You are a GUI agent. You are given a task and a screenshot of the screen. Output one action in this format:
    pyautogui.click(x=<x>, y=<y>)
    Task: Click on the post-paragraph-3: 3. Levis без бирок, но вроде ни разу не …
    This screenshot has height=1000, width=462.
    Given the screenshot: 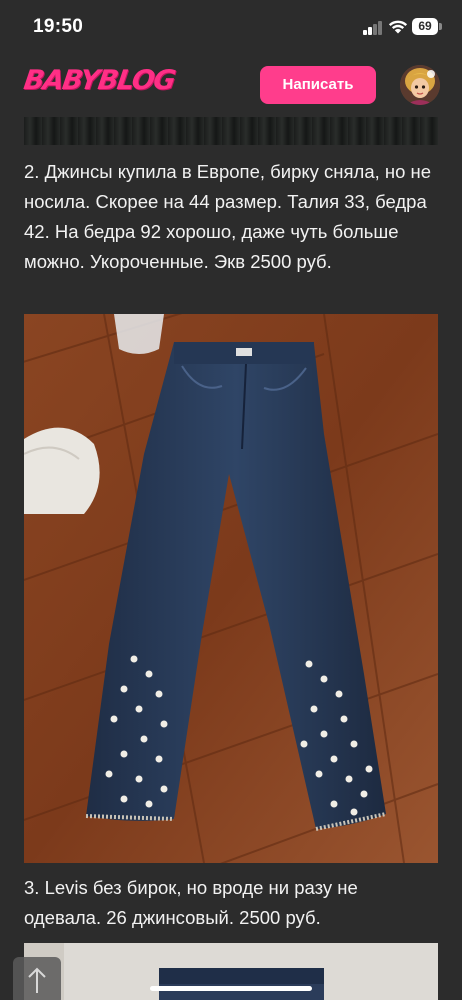 What is the action you would take?
    pyautogui.click(x=191, y=902)
    